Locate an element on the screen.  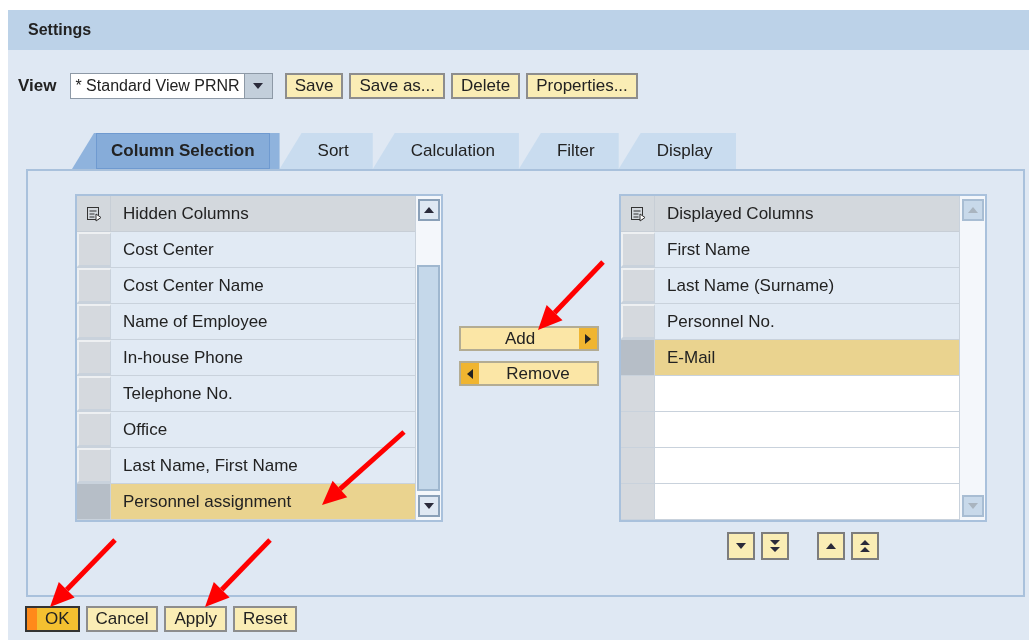
list-row: E-Mail is located at coordinates (807, 357).